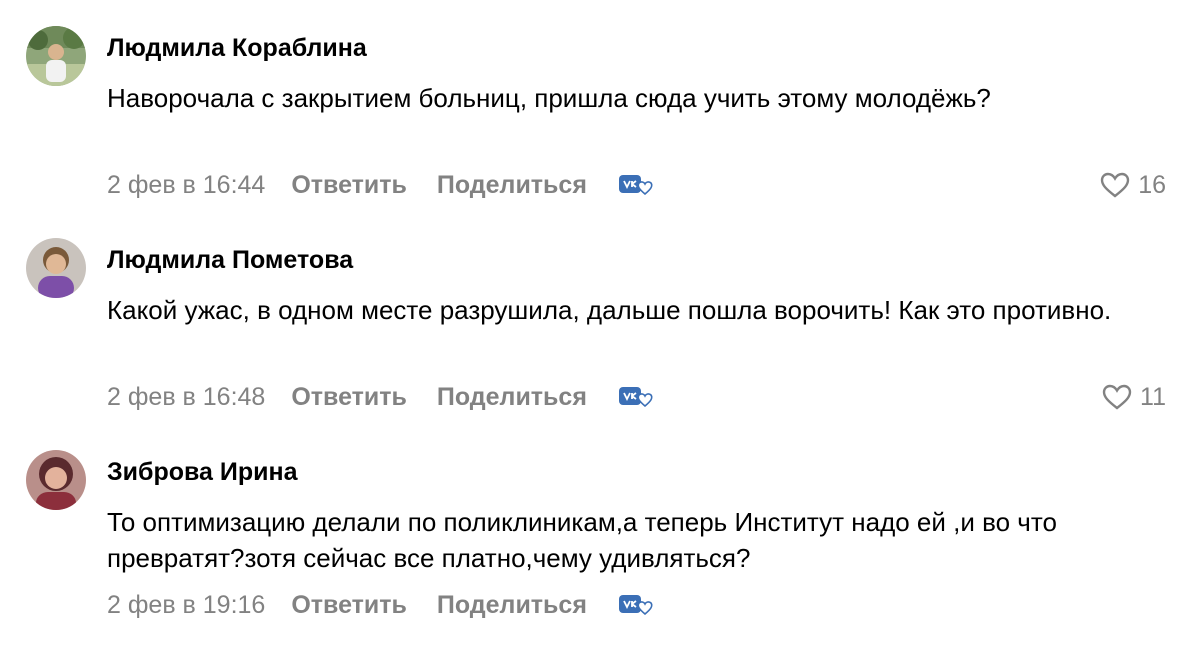  What do you see at coordinates (1153, 396) in the screenshot?
I see `like-count: 11` at bounding box center [1153, 396].